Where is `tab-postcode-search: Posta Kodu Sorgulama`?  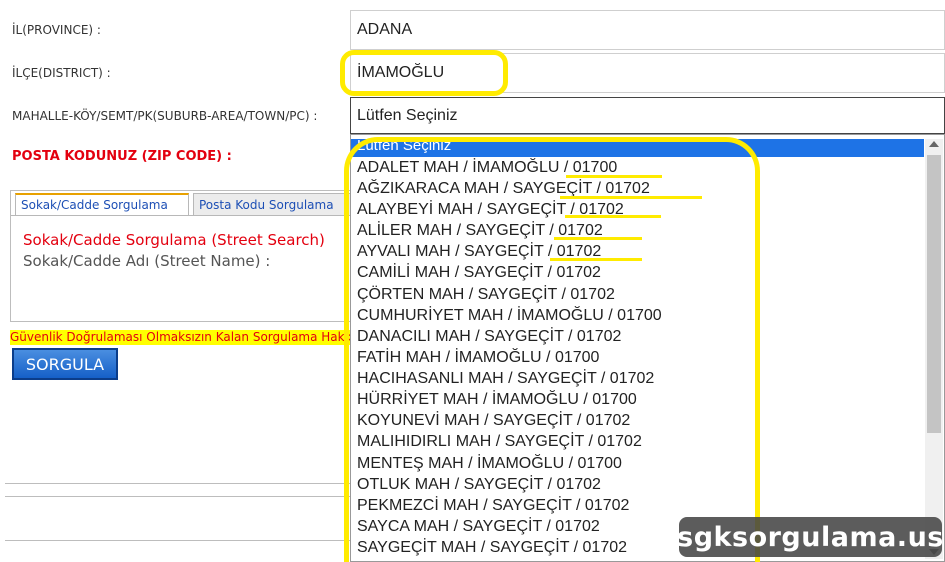
tab-postcode-search: Posta Kodu Sorgulama is located at coordinates (272, 204).